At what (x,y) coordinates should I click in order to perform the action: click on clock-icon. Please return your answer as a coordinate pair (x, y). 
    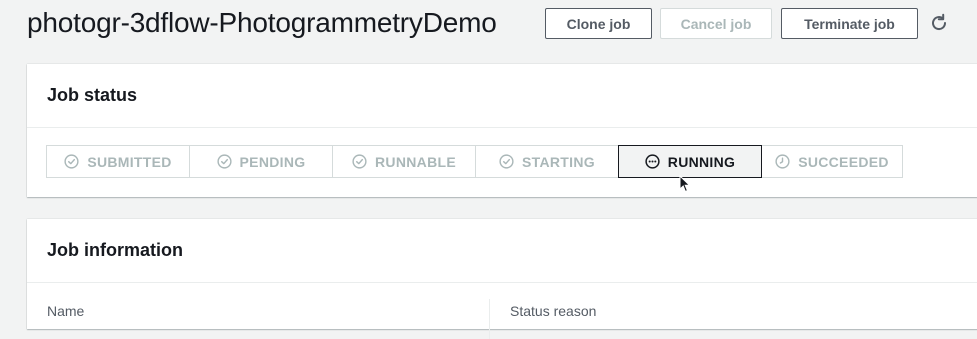
    Looking at the image, I should click on (782, 161).